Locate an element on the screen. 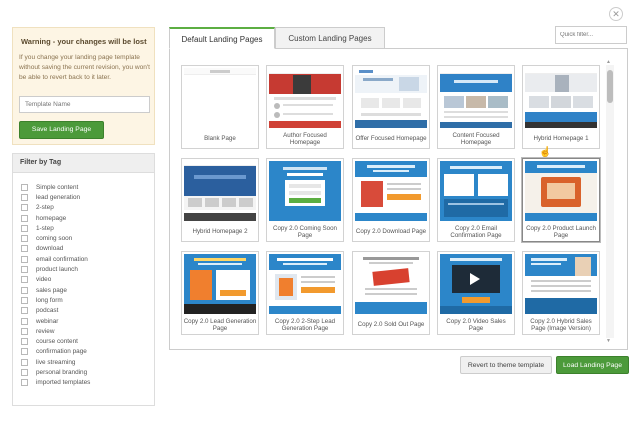  template-card-content-focused-homepage: Content Focused Homepage is located at coordinates (476, 107).